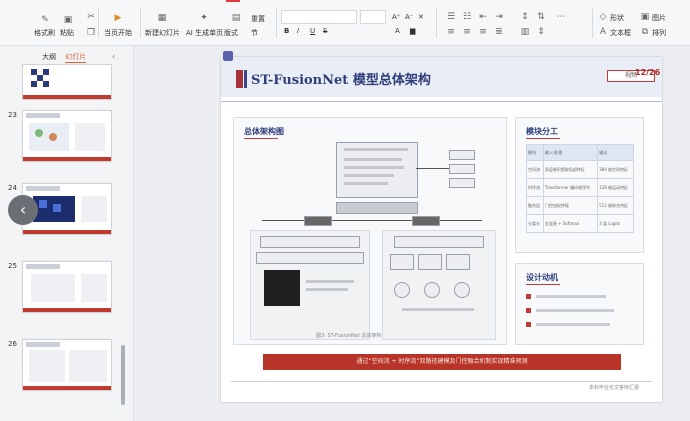 The width and height of the screenshot is (690, 421). What do you see at coordinates (258, 19) in the screenshot?
I see `reset-button: 重置` at bounding box center [258, 19].